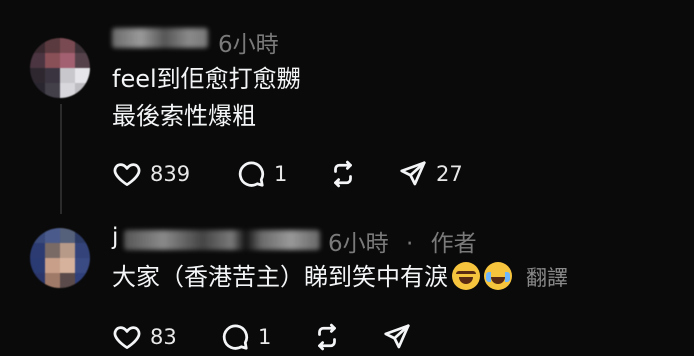 The width and height of the screenshot is (694, 356). What do you see at coordinates (453, 244) in the screenshot?
I see `author-badge: 作者` at bounding box center [453, 244].